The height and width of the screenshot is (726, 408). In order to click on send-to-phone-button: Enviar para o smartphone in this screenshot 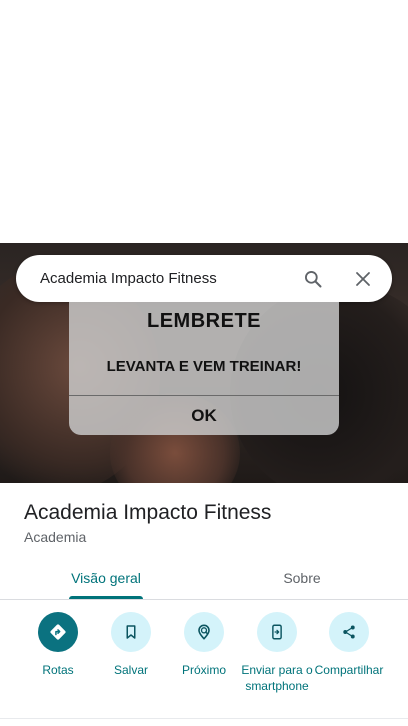, I will do `click(277, 653)`.